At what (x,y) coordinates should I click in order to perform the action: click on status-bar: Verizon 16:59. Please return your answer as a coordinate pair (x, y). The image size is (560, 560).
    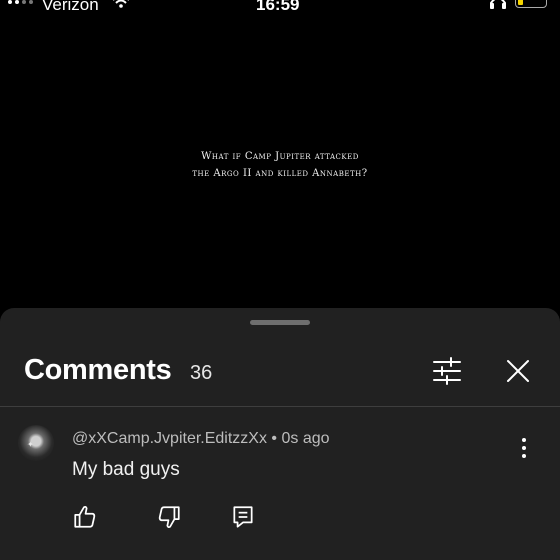
    Looking at the image, I should click on (280, 7).